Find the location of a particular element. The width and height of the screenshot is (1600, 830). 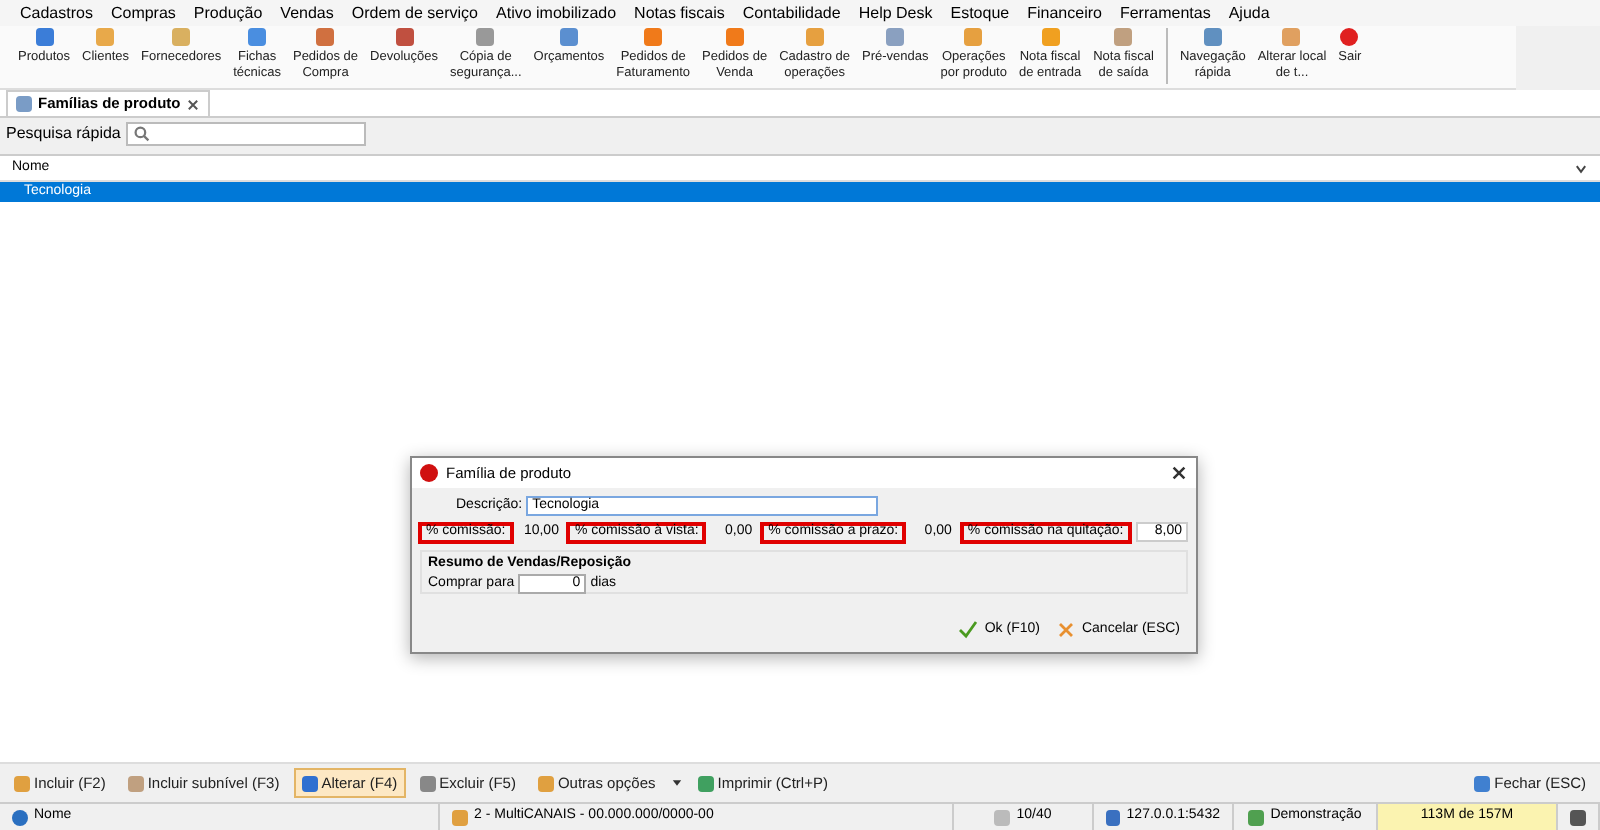

menu-item: Compras is located at coordinates (143, 13).